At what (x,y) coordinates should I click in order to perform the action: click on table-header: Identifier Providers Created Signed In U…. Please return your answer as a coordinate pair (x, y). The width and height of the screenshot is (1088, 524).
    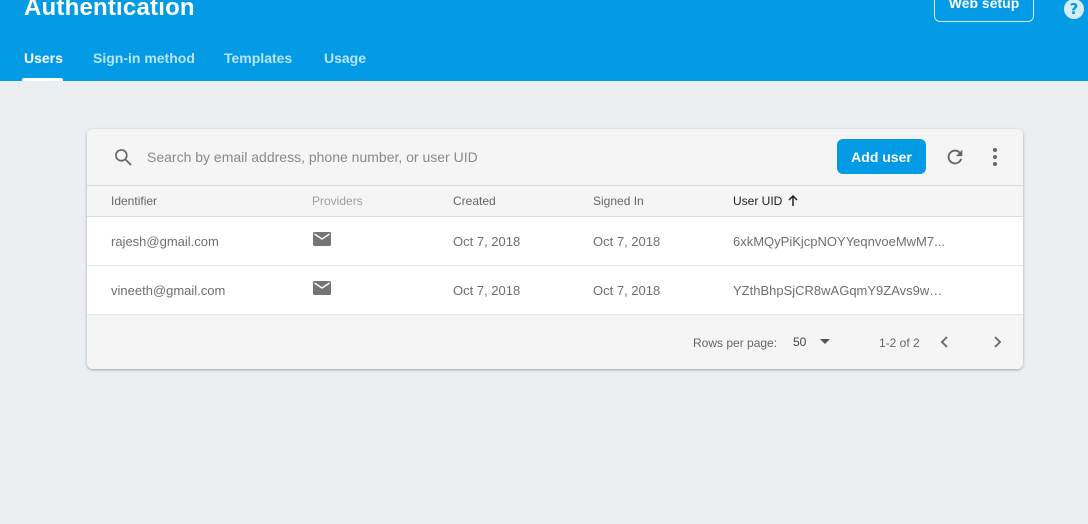
    Looking at the image, I should click on (555, 201).